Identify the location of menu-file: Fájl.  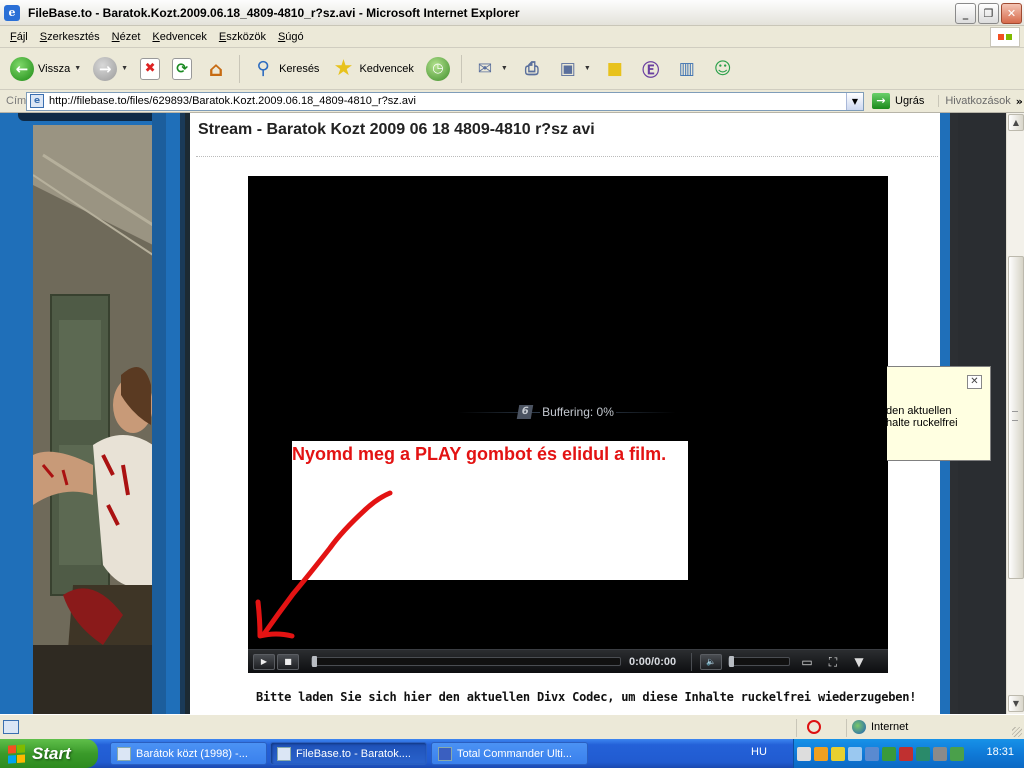
(19, 37).